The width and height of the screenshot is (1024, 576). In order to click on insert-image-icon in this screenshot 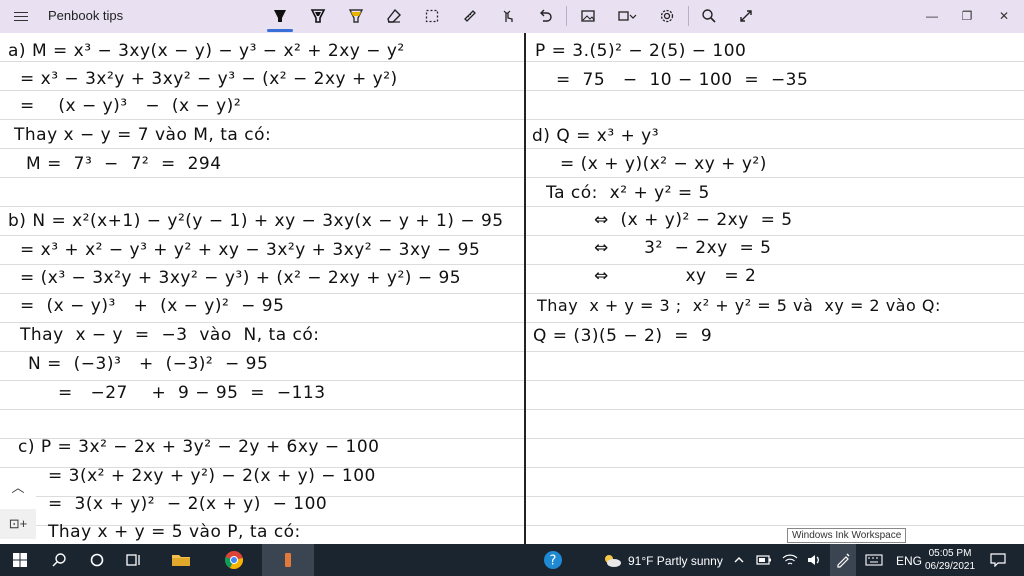, I will do `click(588, 16)`.